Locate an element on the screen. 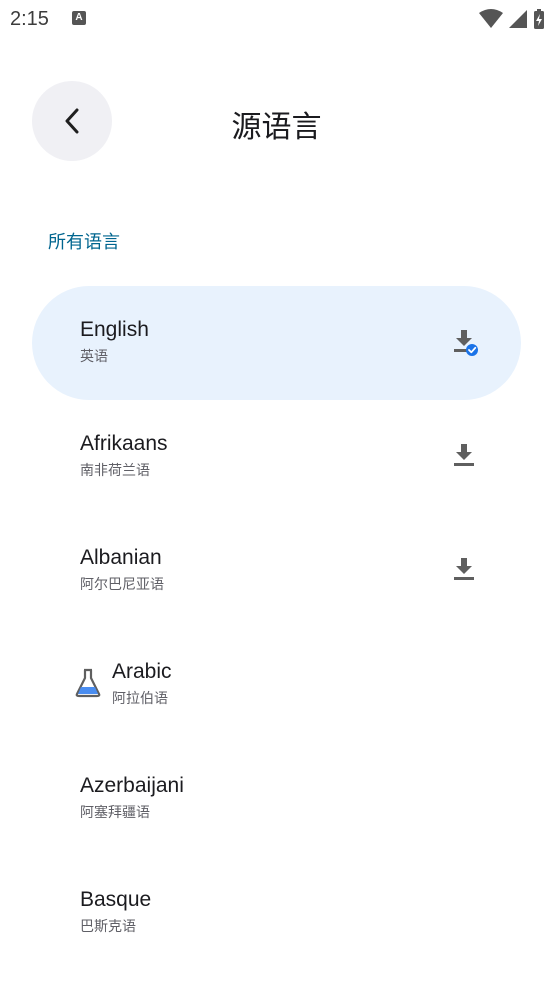 The width and height of the screenshot is (553, 984). flask-beta-icon is located at coordinates (88, 683).